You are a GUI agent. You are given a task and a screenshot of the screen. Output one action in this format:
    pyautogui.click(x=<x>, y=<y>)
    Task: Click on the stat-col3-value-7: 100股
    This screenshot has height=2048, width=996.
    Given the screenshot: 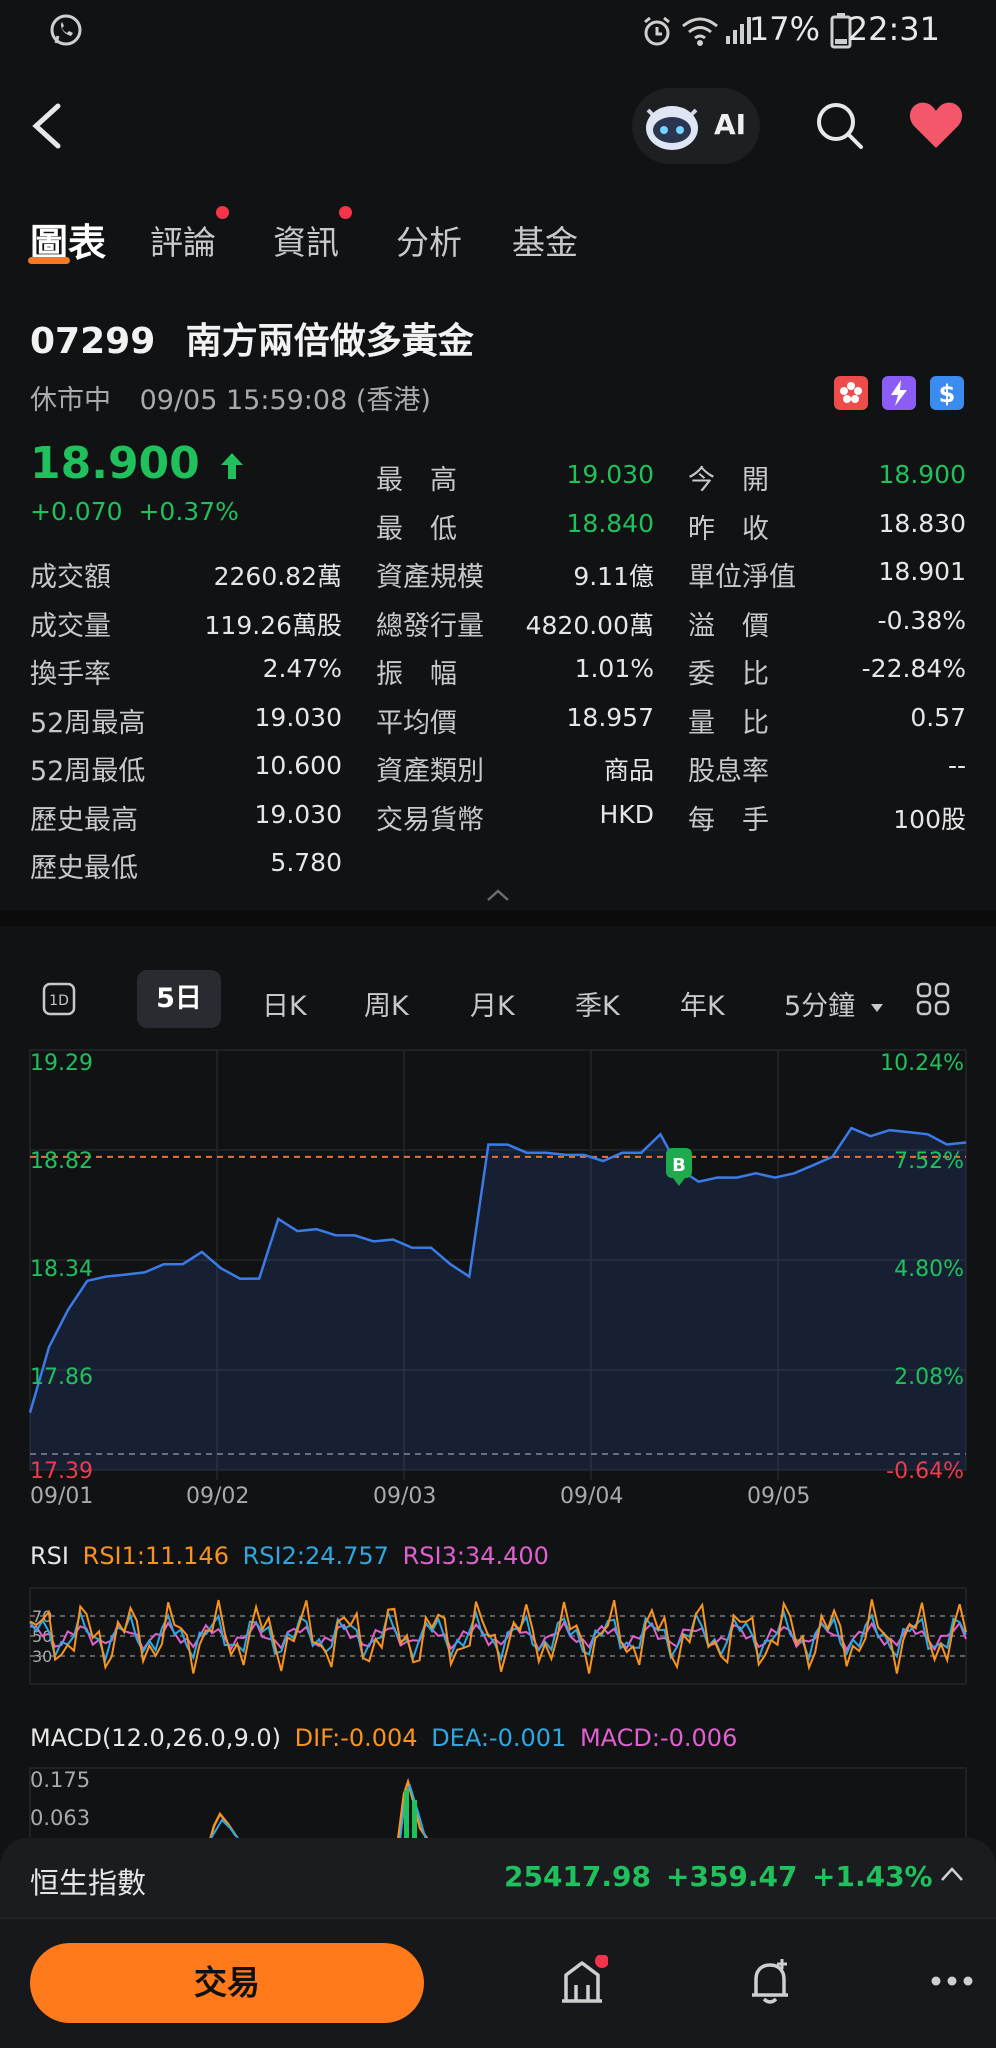 What is the action you would take?
    pyautogui.click(x=929, y=819)
    